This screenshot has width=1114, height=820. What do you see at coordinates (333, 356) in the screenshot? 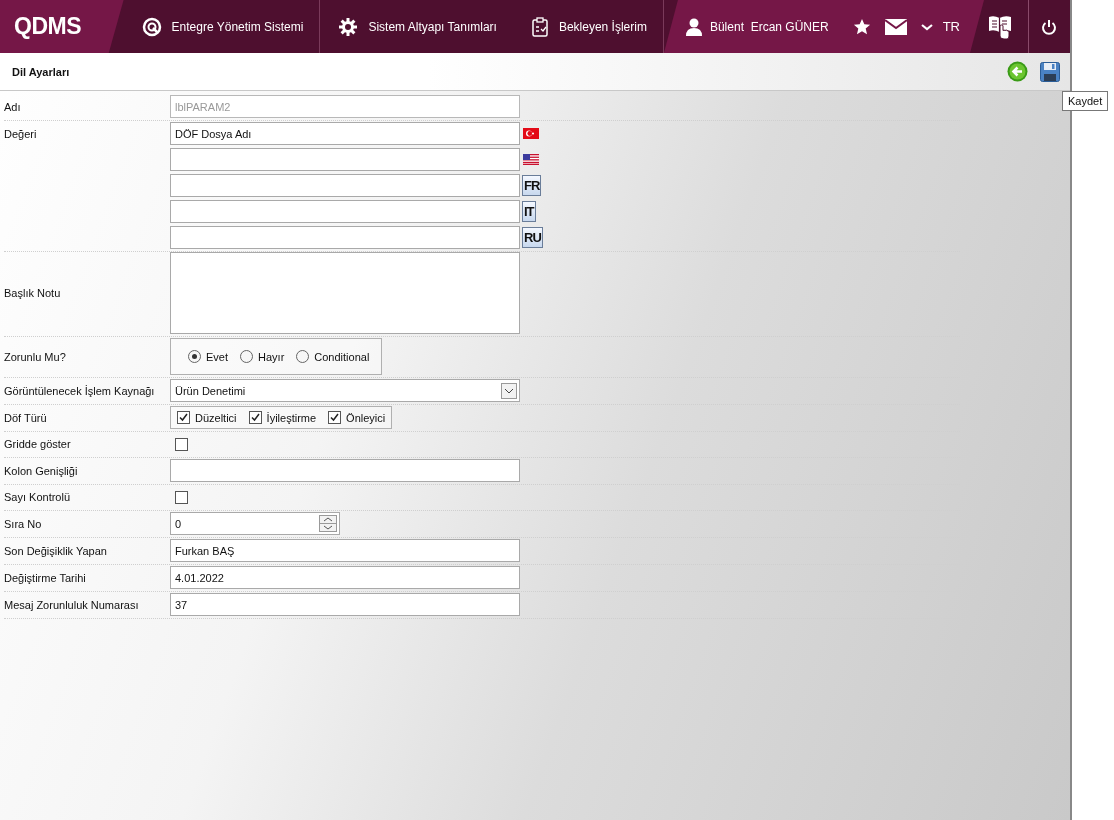
I see `radio-option: Conditional` at bounding box center [333, 356].